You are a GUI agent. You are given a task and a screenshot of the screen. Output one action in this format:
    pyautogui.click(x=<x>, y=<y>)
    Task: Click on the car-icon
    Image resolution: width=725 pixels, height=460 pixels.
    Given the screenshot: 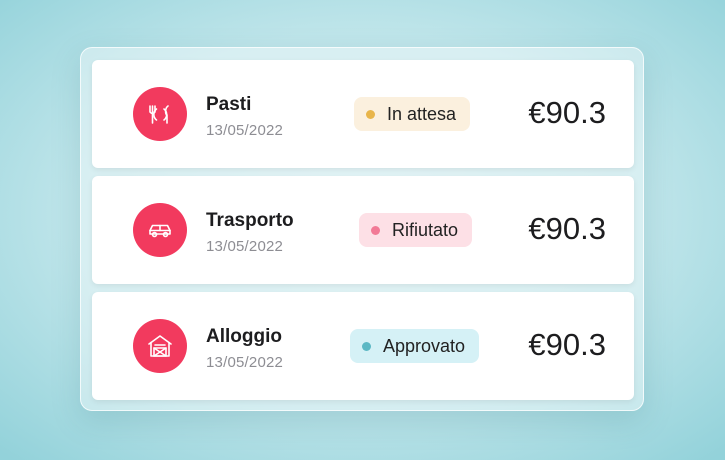 What is the action you would take?
    pyautogui.click(x=160, y=230)
    